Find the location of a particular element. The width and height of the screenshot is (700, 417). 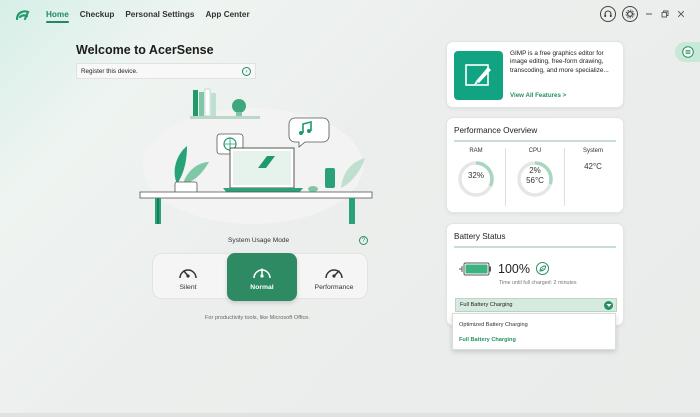

register-label: Register this device. is located at coordinates (109, 71).